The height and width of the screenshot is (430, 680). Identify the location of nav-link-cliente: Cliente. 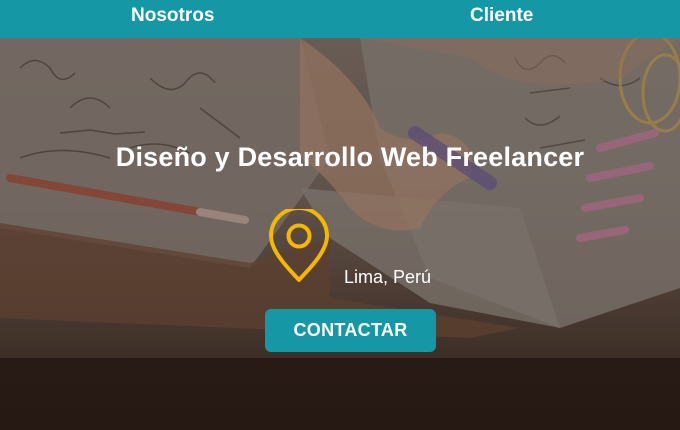
(501, 16).